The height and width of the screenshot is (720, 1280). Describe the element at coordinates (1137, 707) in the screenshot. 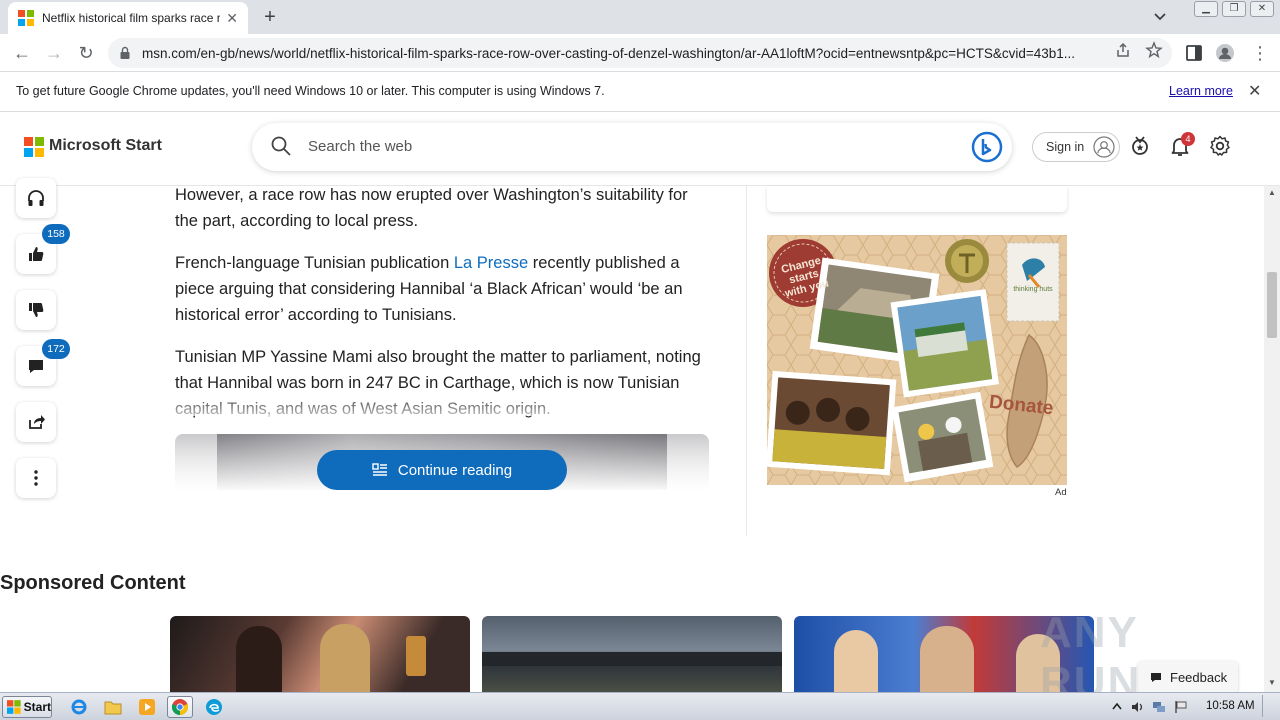

I see `volume-icon` at that location.